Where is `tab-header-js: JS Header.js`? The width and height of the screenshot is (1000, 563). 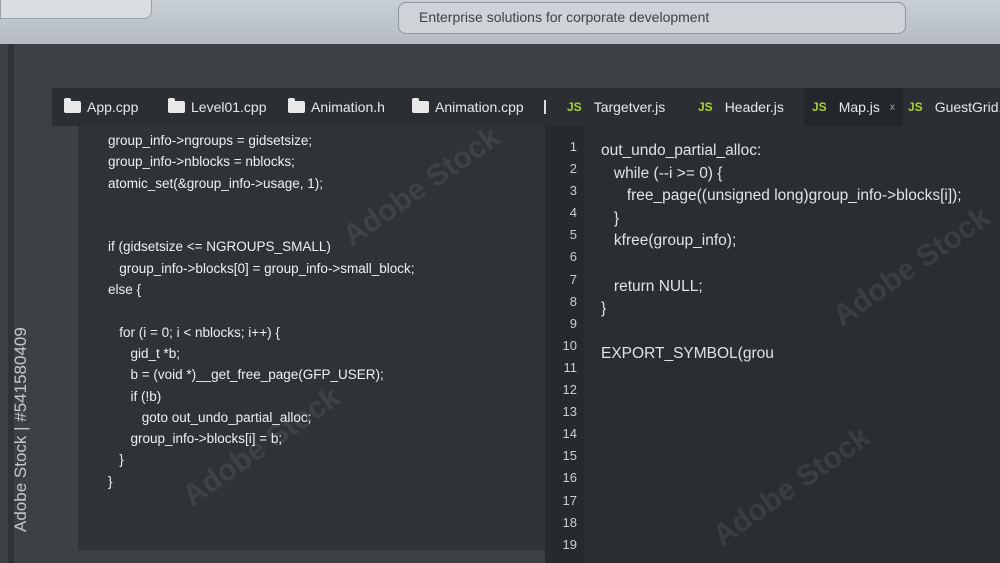
tab-header-js: JS Header.js is located at coordinates (741, 107).